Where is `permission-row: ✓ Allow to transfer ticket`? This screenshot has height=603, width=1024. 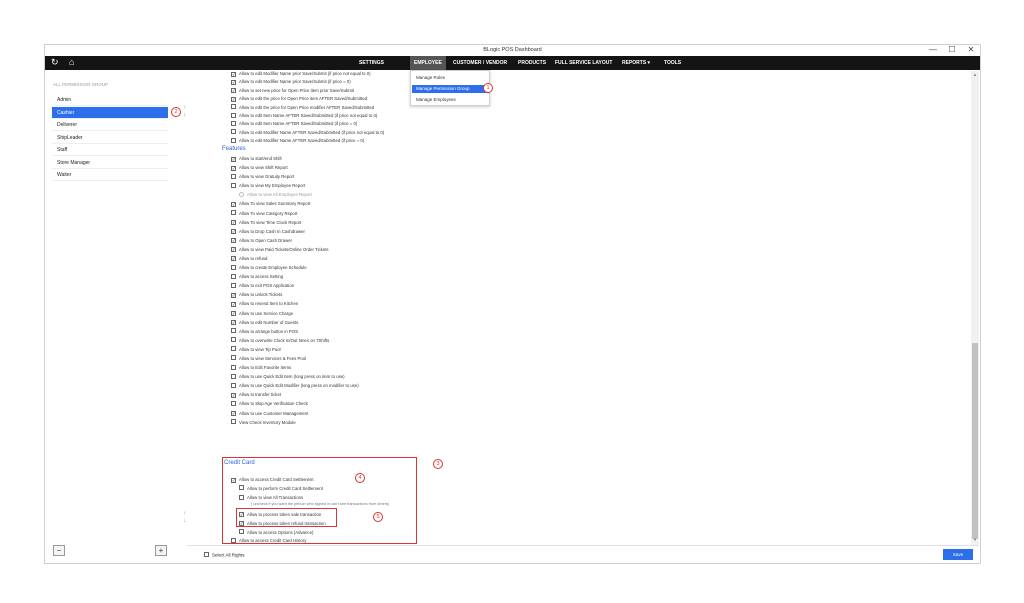
permission-row: ✓ Allow to transfer ticket is located at coordinates (256, 395).